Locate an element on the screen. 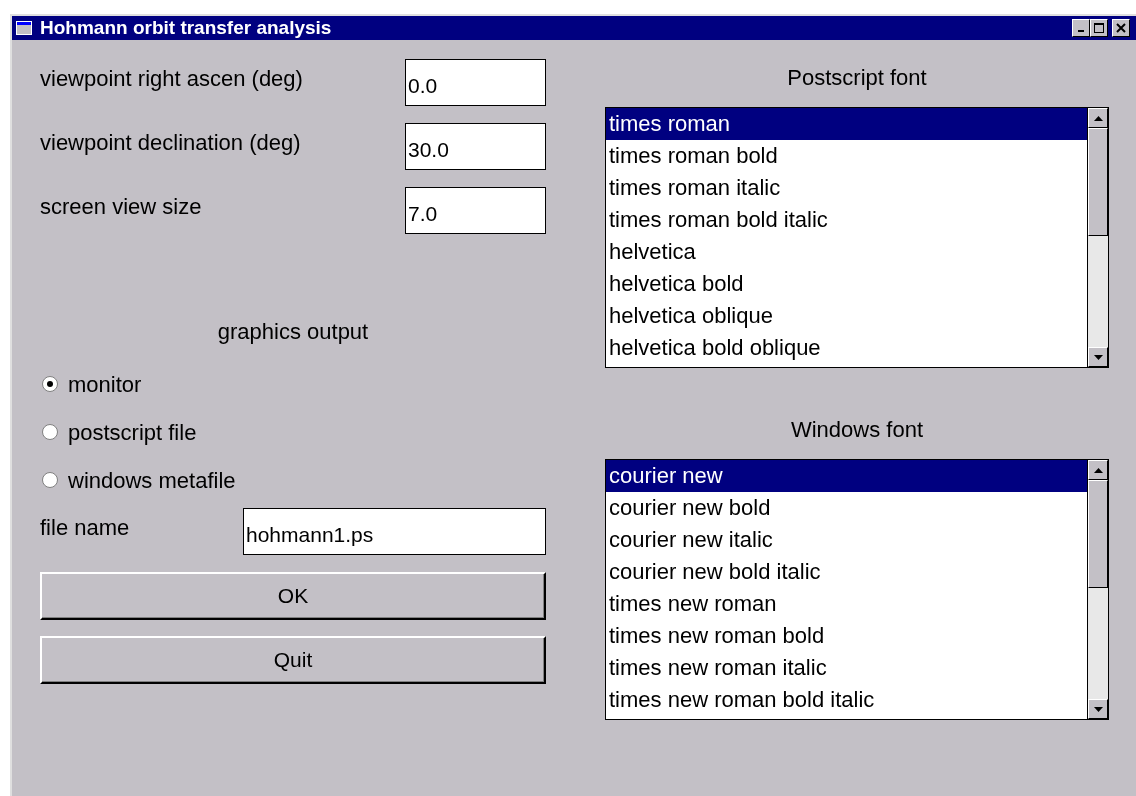 This screenshot has height=796, width=1136. list-heading: Windows font is located at coordinates (857, 430).